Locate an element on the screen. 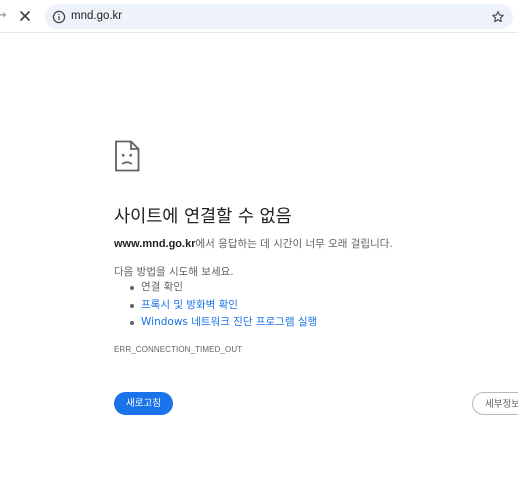 This screenshot has width=518, height=486. info-icon is located at coordinates (59, 16).